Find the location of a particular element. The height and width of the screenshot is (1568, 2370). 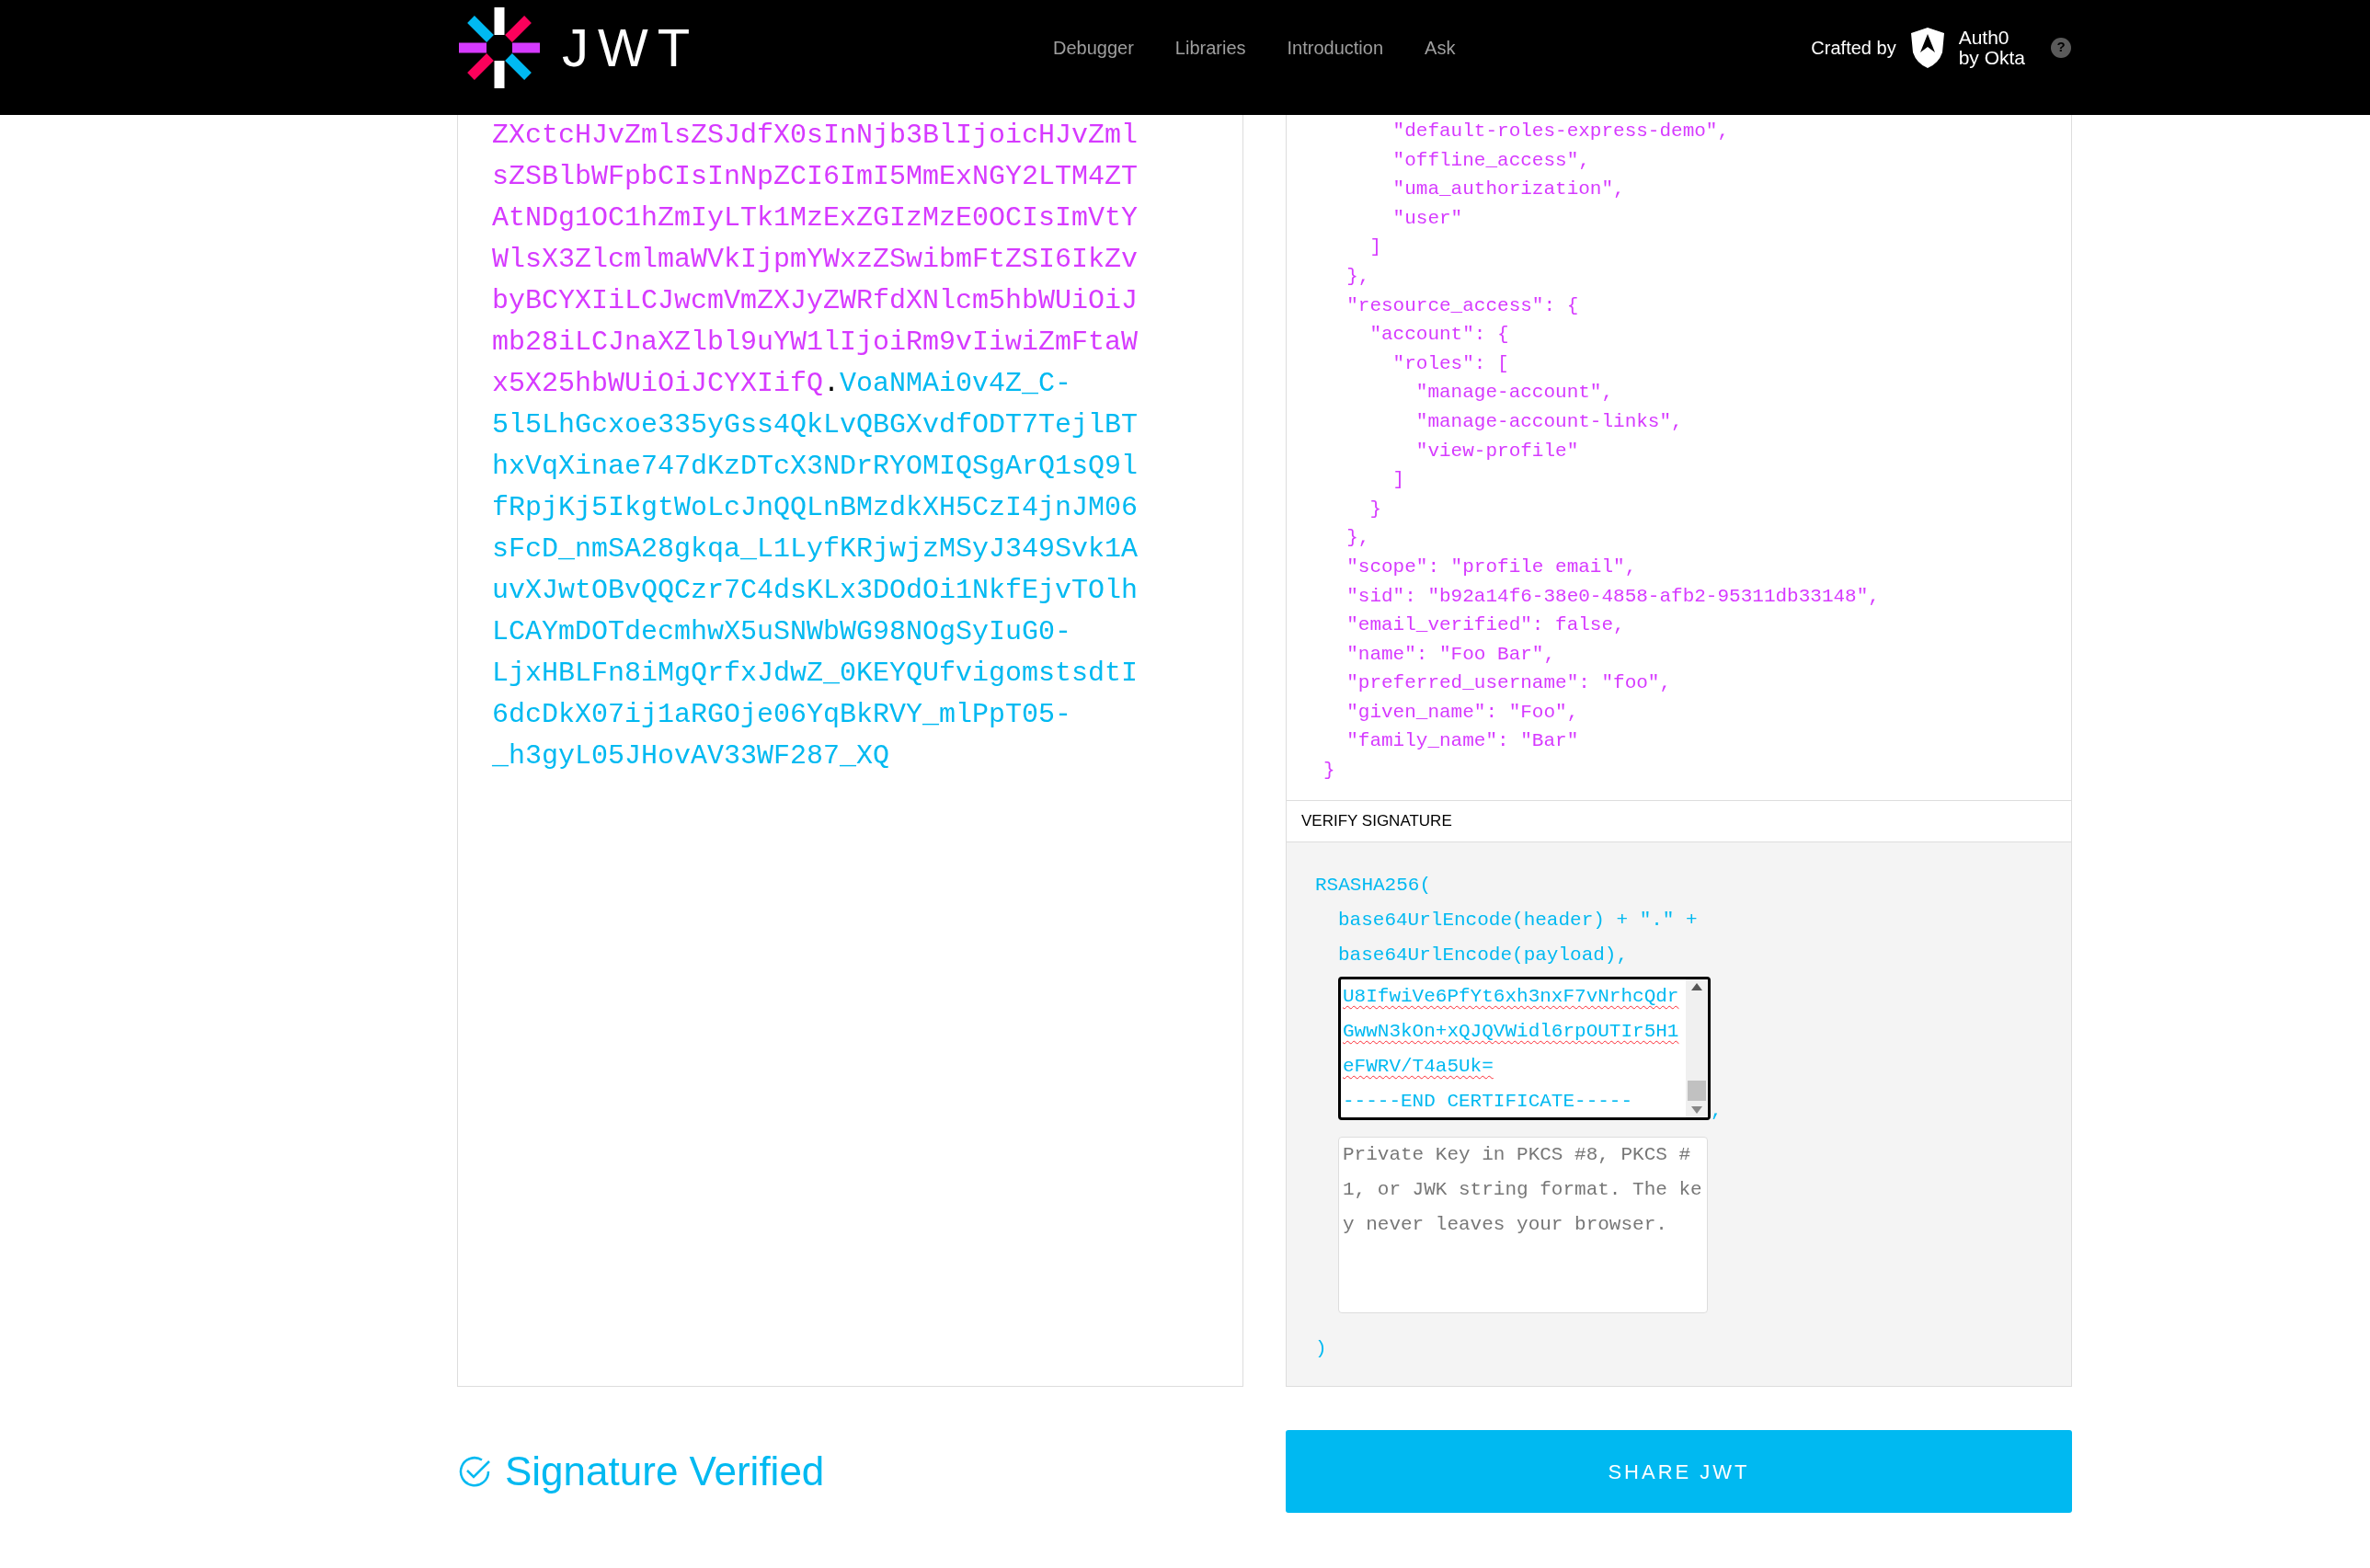

token-text: 6dcDkX07ij1aRGOje06YqBkRVY_mlPpT05- is located at coordinates (782, 714).